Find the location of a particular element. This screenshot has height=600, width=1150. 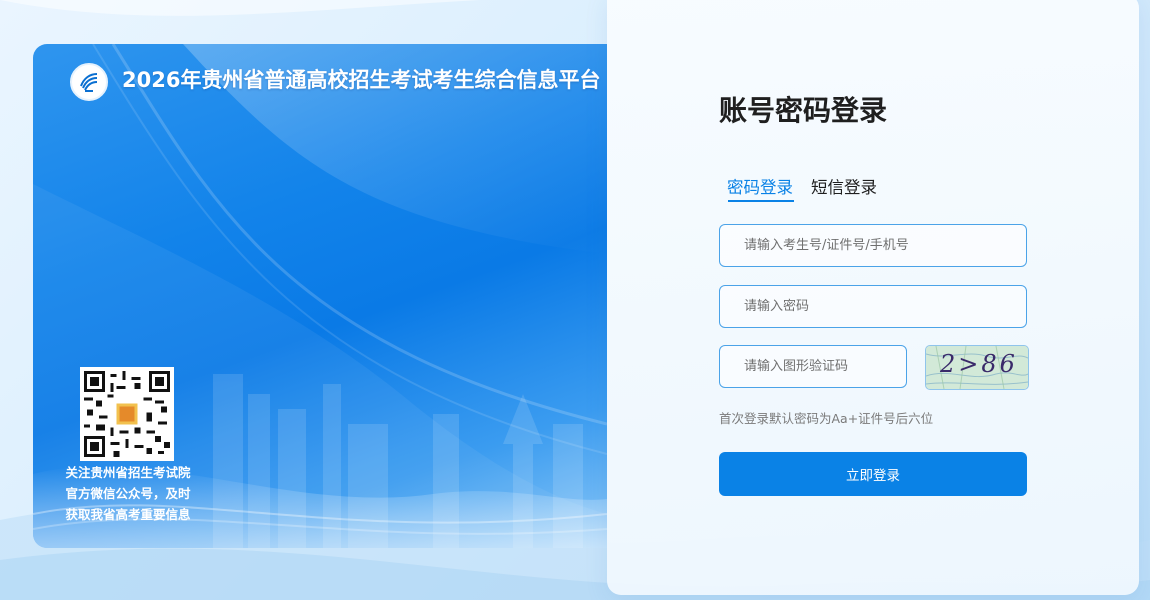

login-title: 账号密码登录 is located at coordinates (803, 110).